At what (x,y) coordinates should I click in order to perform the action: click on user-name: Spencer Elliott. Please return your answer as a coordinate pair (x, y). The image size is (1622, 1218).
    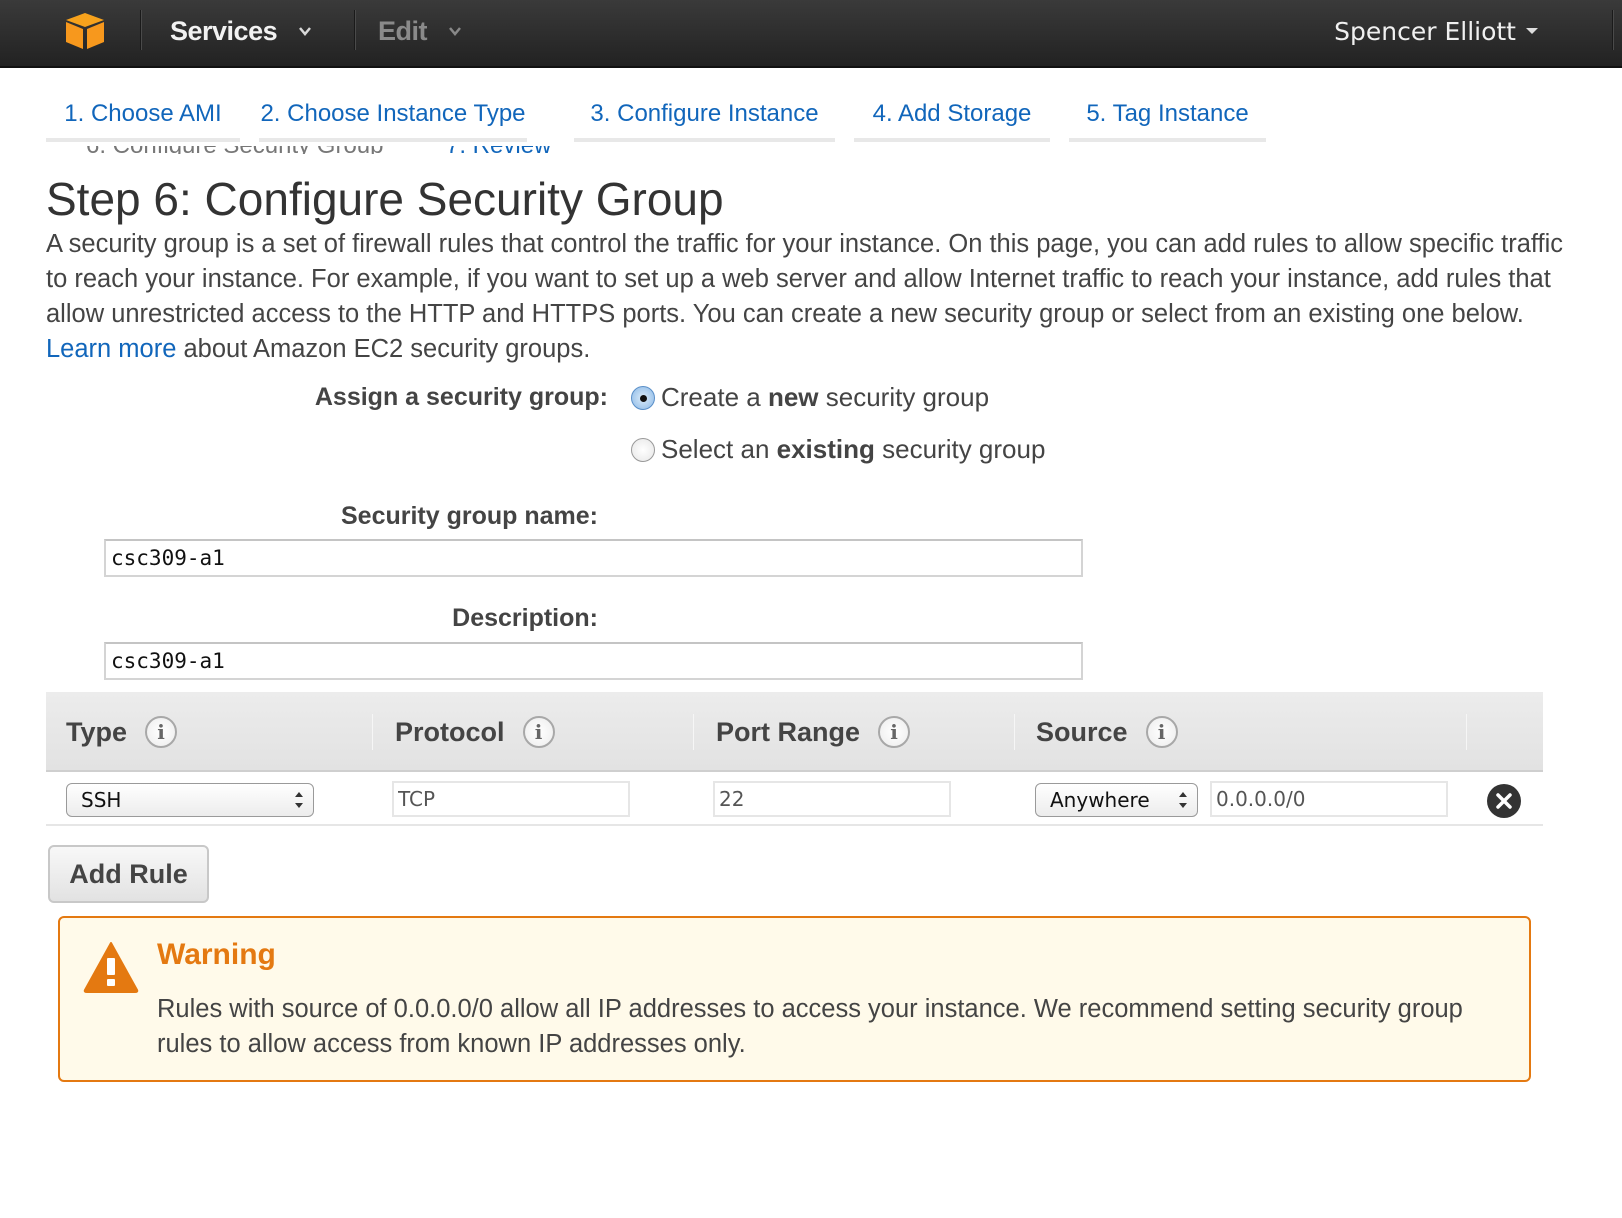
    Looking at the image, I should click on (1425, 31).